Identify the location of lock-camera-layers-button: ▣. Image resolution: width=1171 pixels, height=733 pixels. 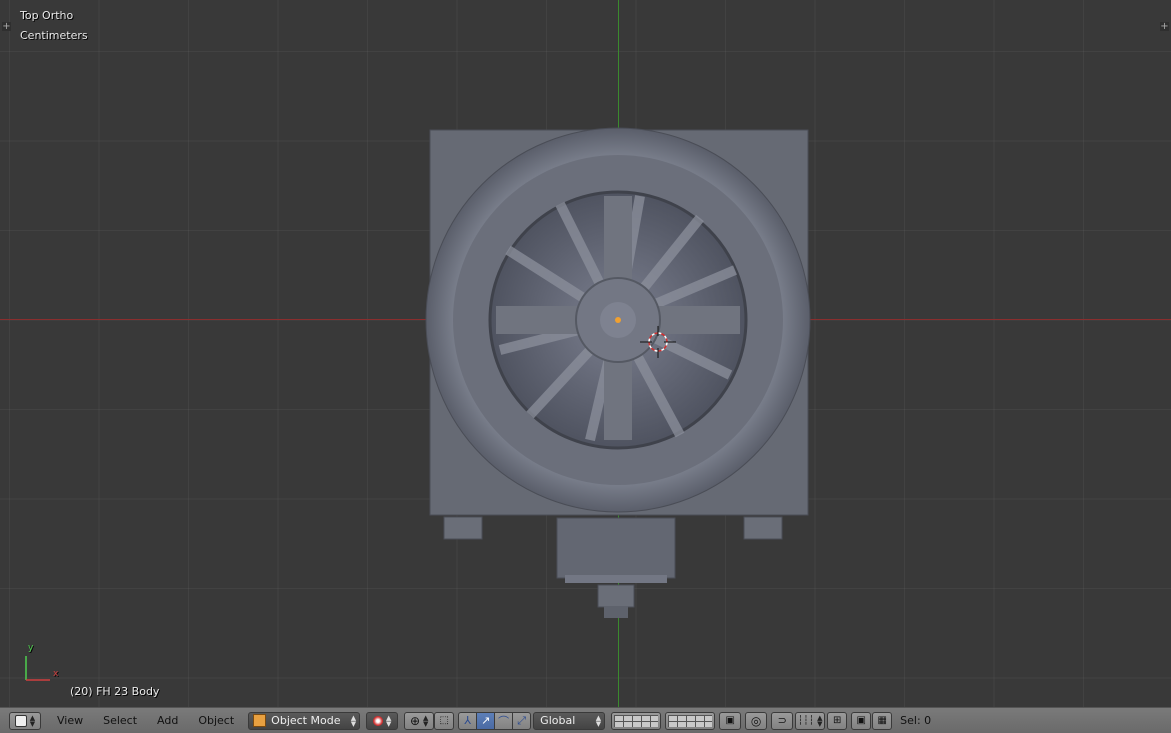
(730, 720).